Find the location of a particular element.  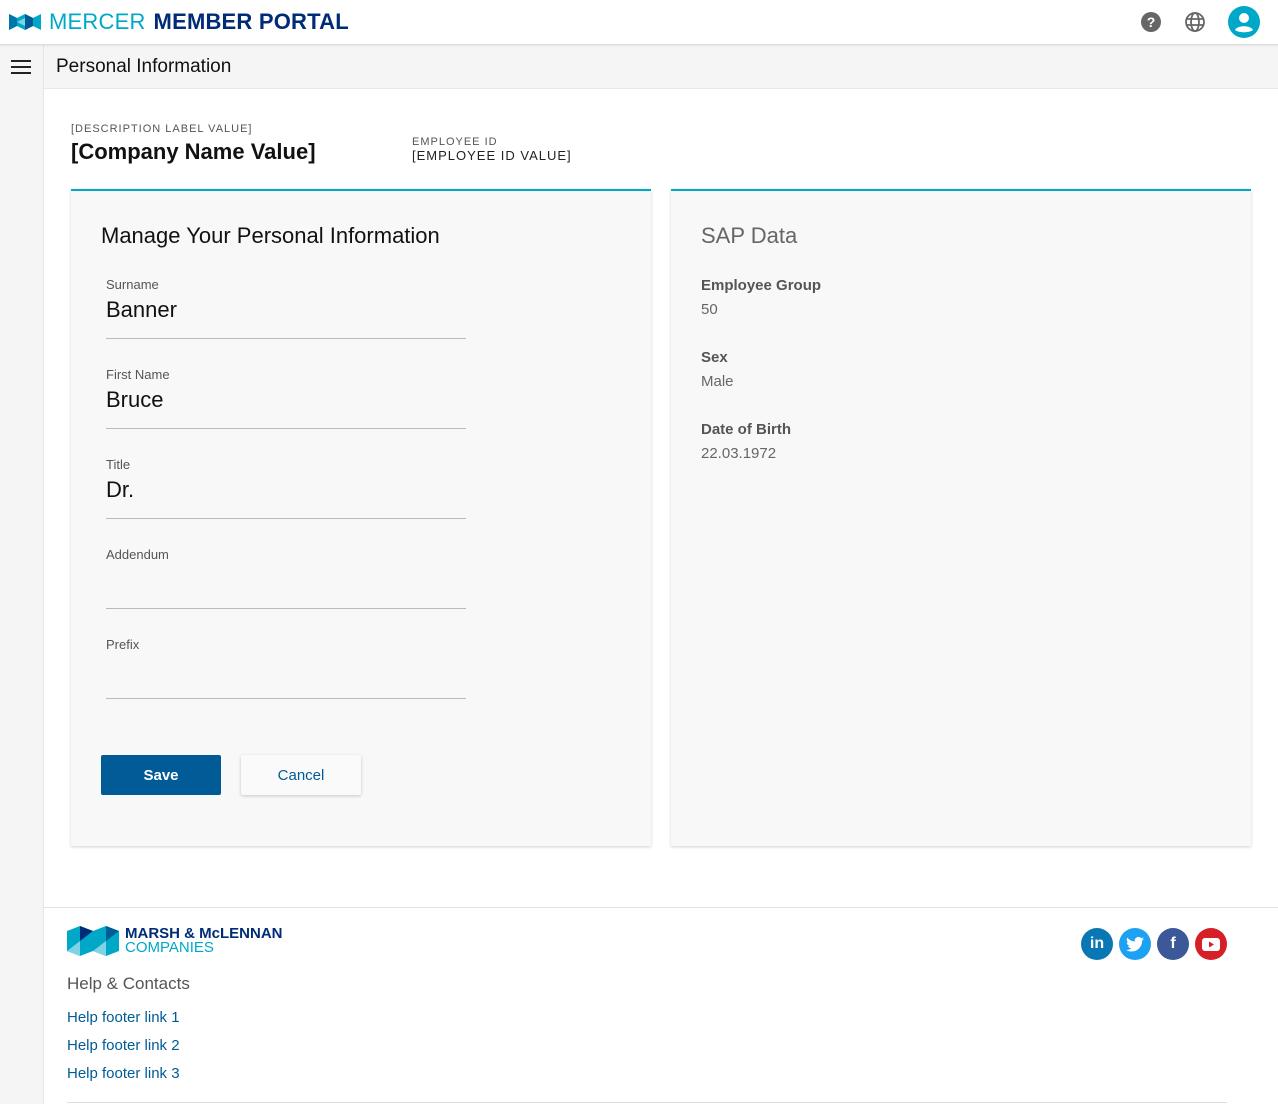

first-name-field: First Name is located at coordinates (286, 398).